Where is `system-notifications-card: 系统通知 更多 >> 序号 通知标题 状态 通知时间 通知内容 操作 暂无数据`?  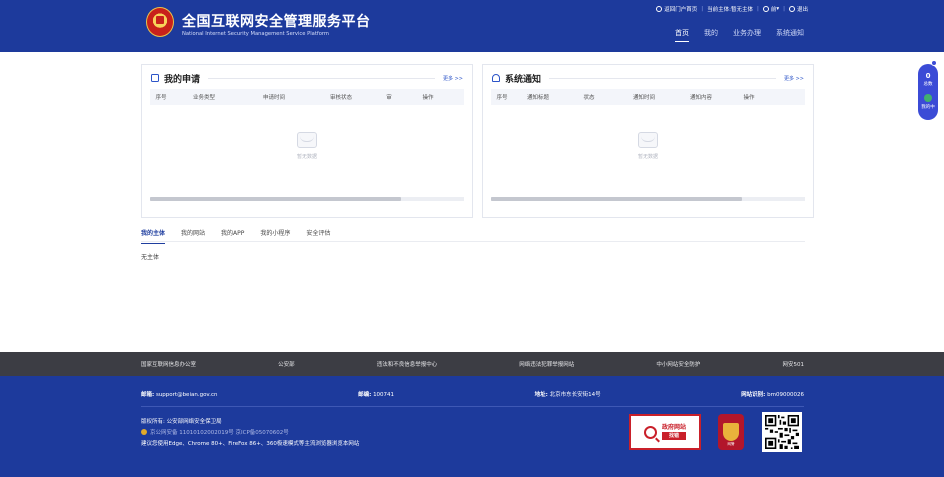 system-notifications-card: 系统通知 更多 >> 序号 通知标题 状态 通知时间 通知内容 操作 暂无数据 is located at coordinates (648, 141).